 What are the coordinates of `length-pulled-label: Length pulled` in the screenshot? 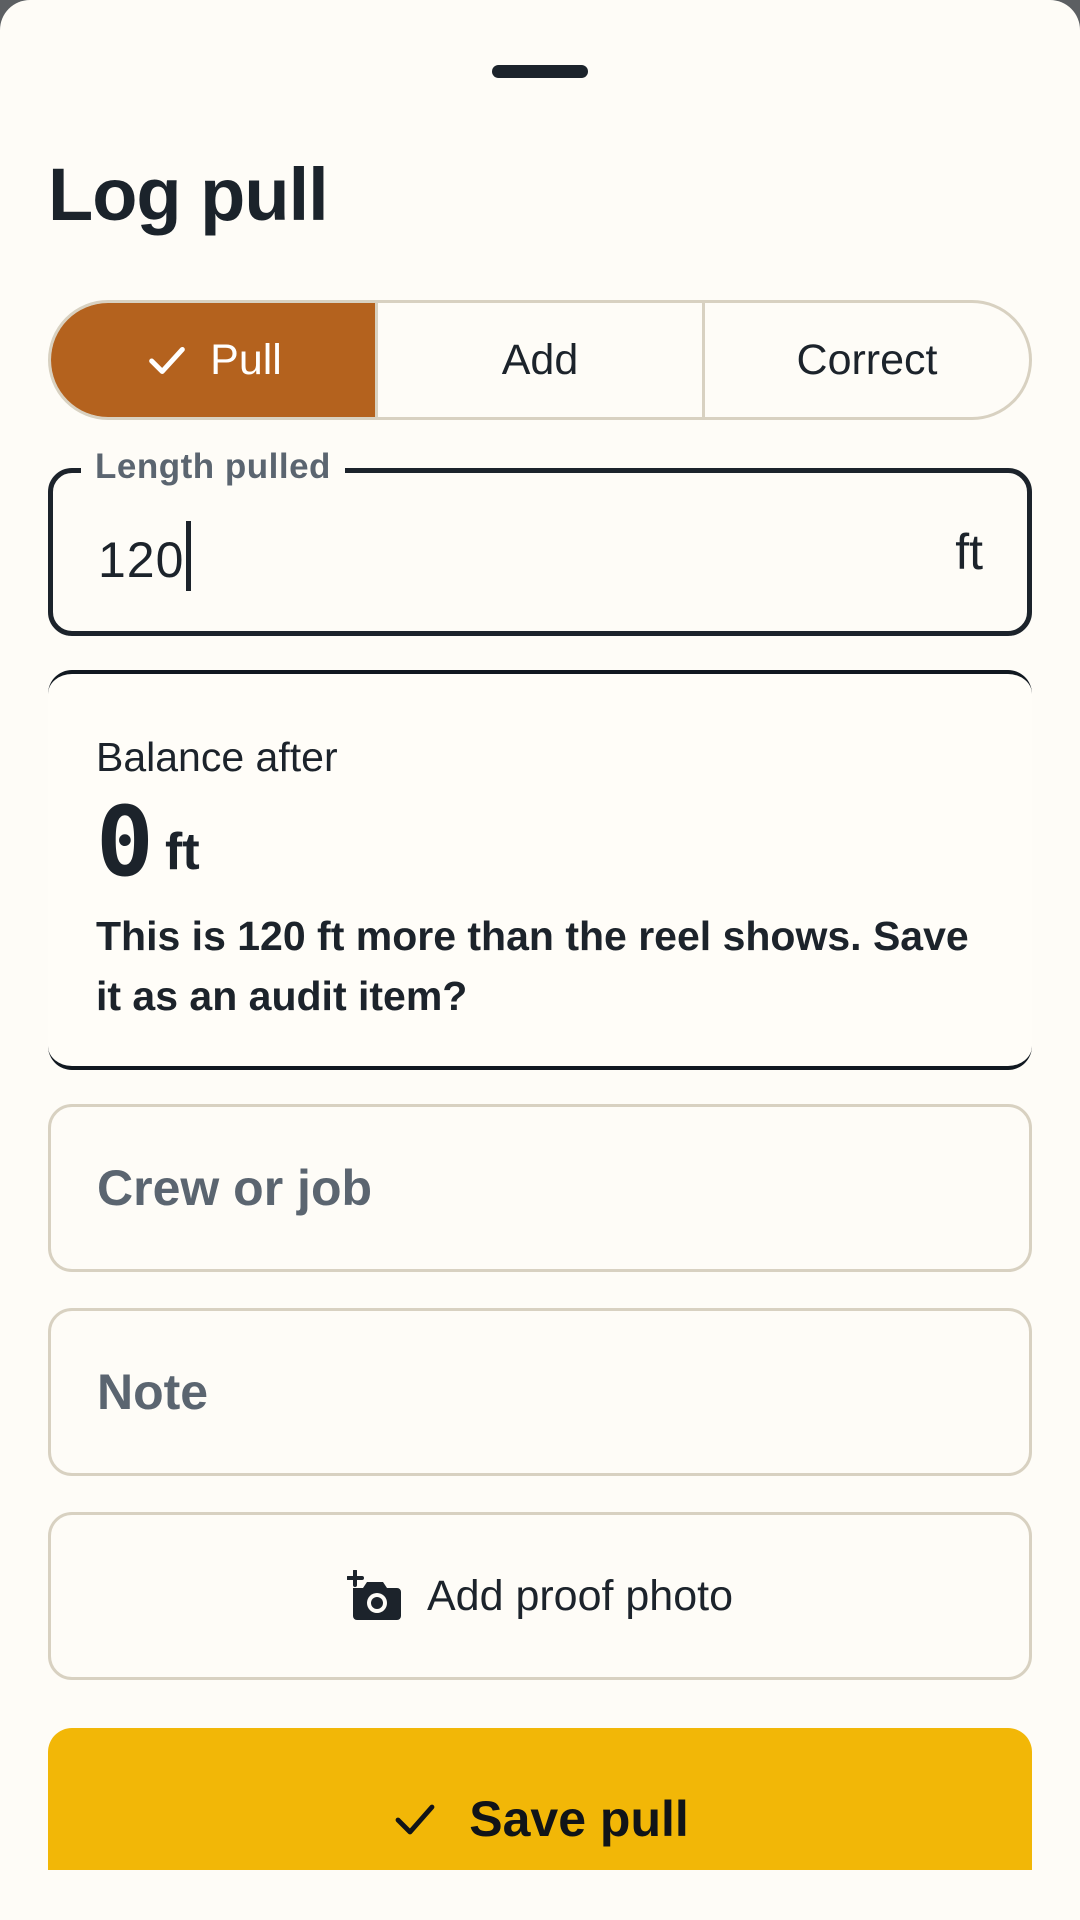 It's located at (213, 467).